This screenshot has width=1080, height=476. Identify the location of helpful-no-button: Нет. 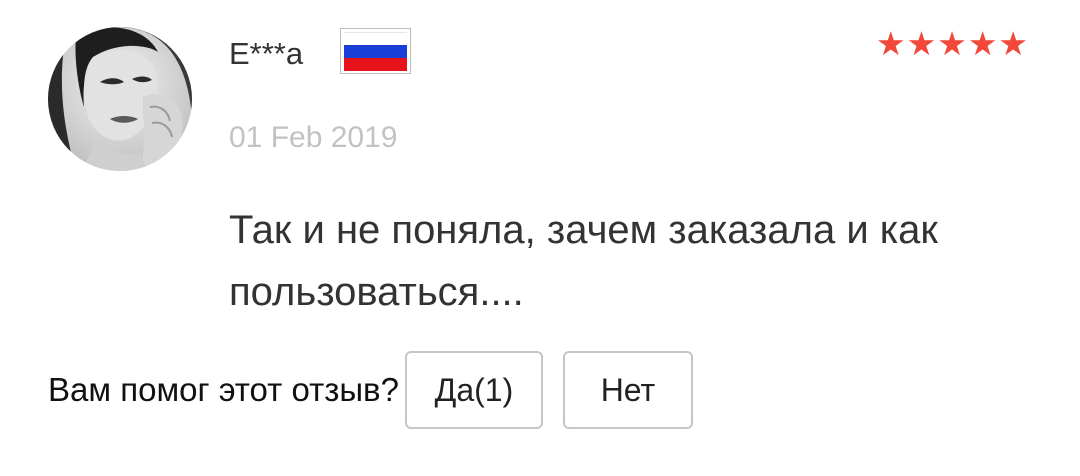
(627, 390).